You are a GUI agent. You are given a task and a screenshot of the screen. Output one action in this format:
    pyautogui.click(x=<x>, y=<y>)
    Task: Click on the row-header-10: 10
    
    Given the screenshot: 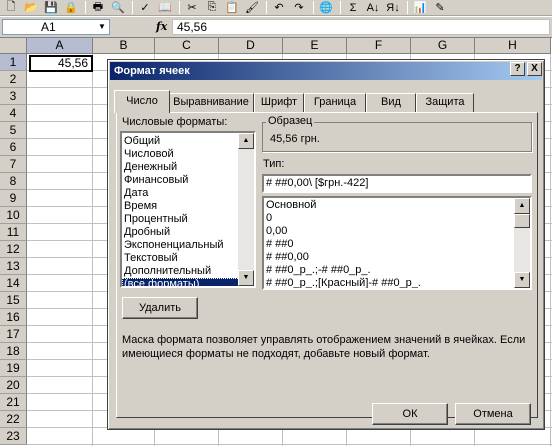 What is the action you would take?
    pyautogui.click(x=13, y=215)
    